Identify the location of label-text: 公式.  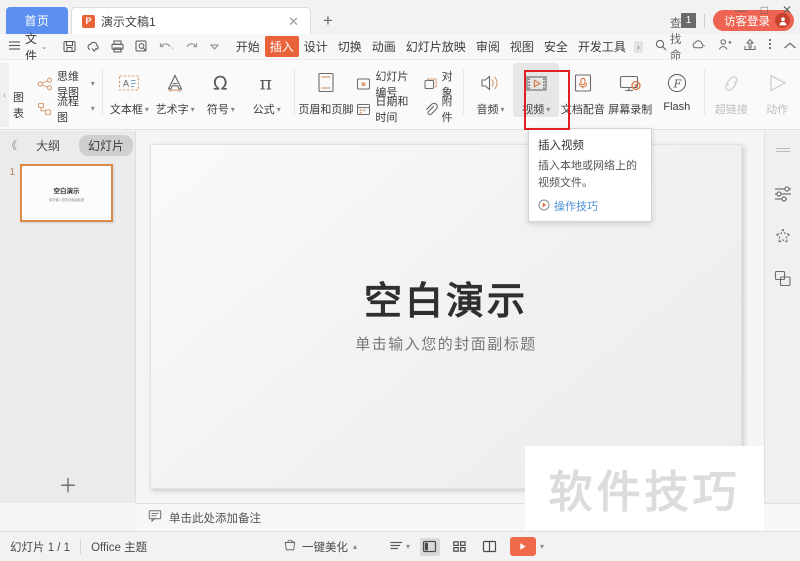
(263, 110).